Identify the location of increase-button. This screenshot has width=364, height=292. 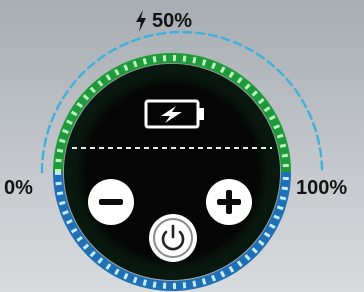
(229, 202).